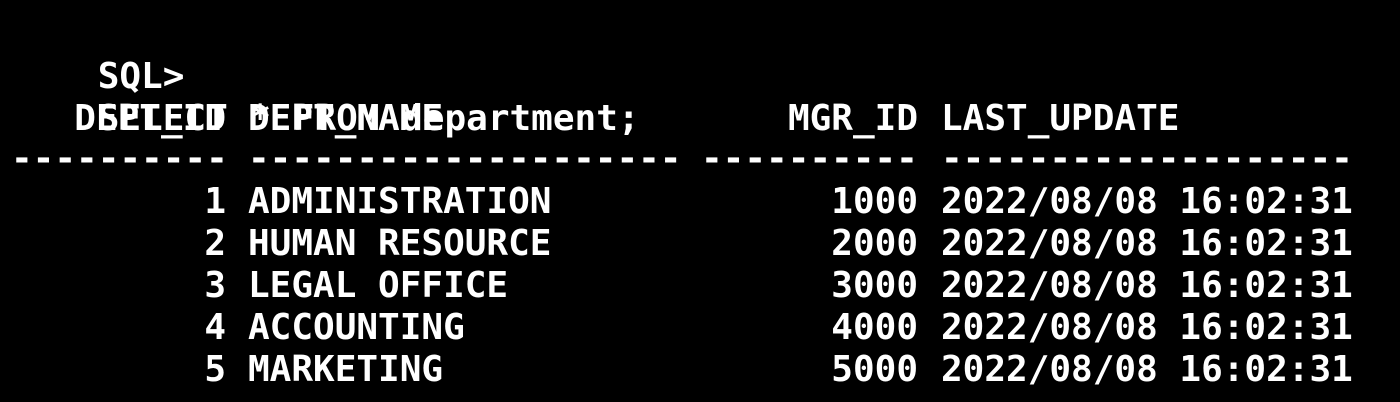  I want to click on cell-dept-id: 3, so click(215, 285).